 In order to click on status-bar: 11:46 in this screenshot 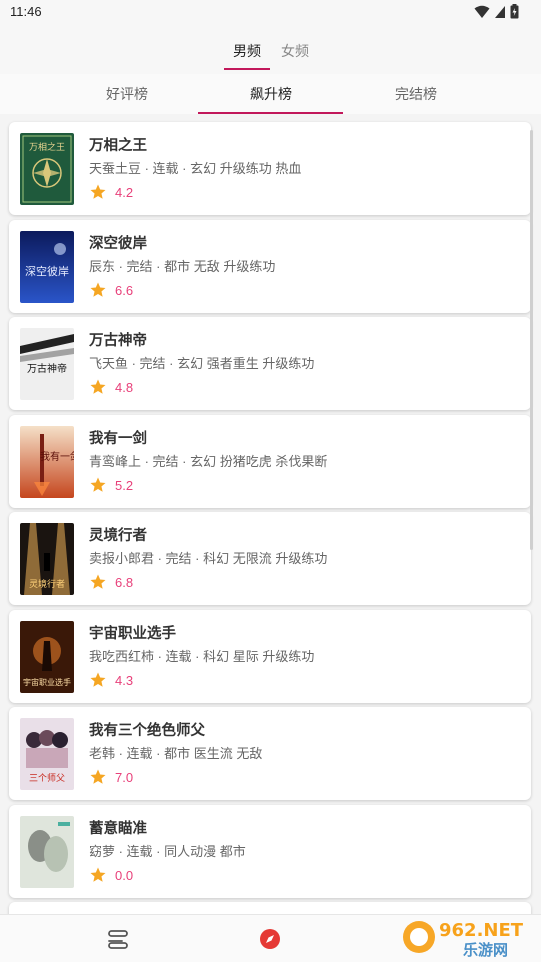, I will do `click(270, 12)`.